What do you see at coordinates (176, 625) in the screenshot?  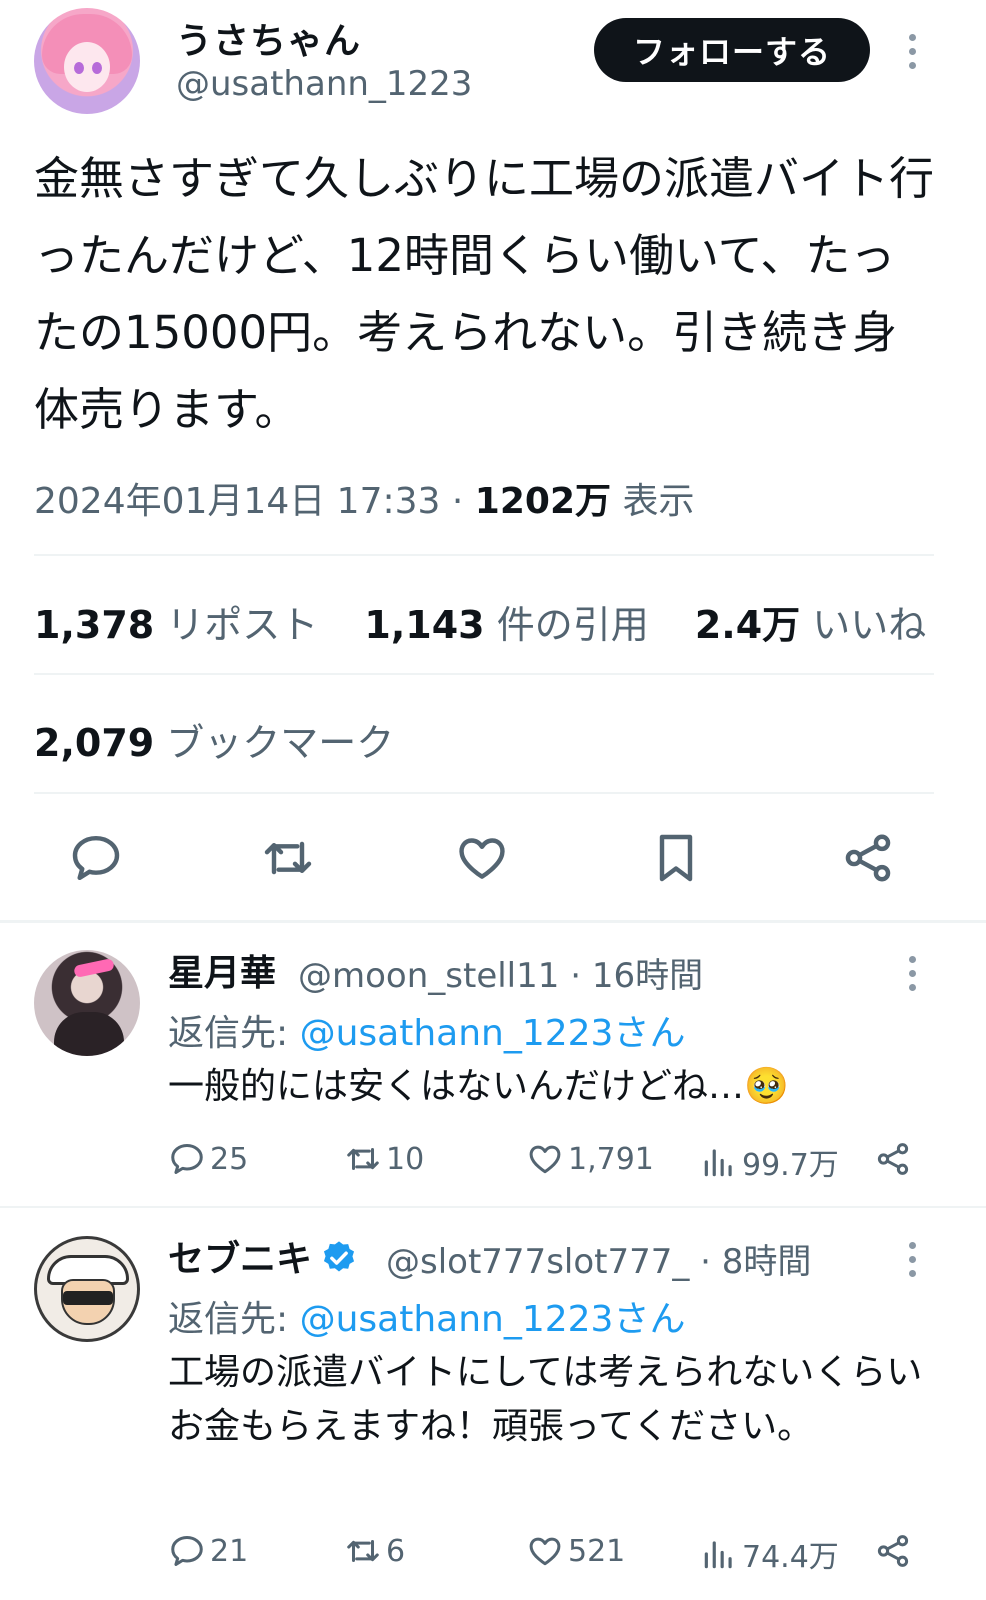 I see `reposts-stat: 1,378 リポスト` at bounding box center [176, 625].